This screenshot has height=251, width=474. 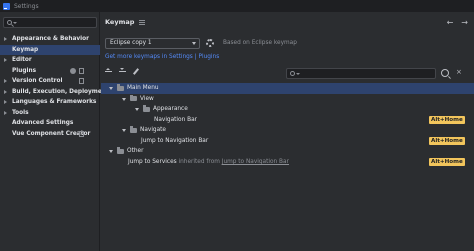 I want to click on tree-item-label: Appearance, so click(x=170, y=109).